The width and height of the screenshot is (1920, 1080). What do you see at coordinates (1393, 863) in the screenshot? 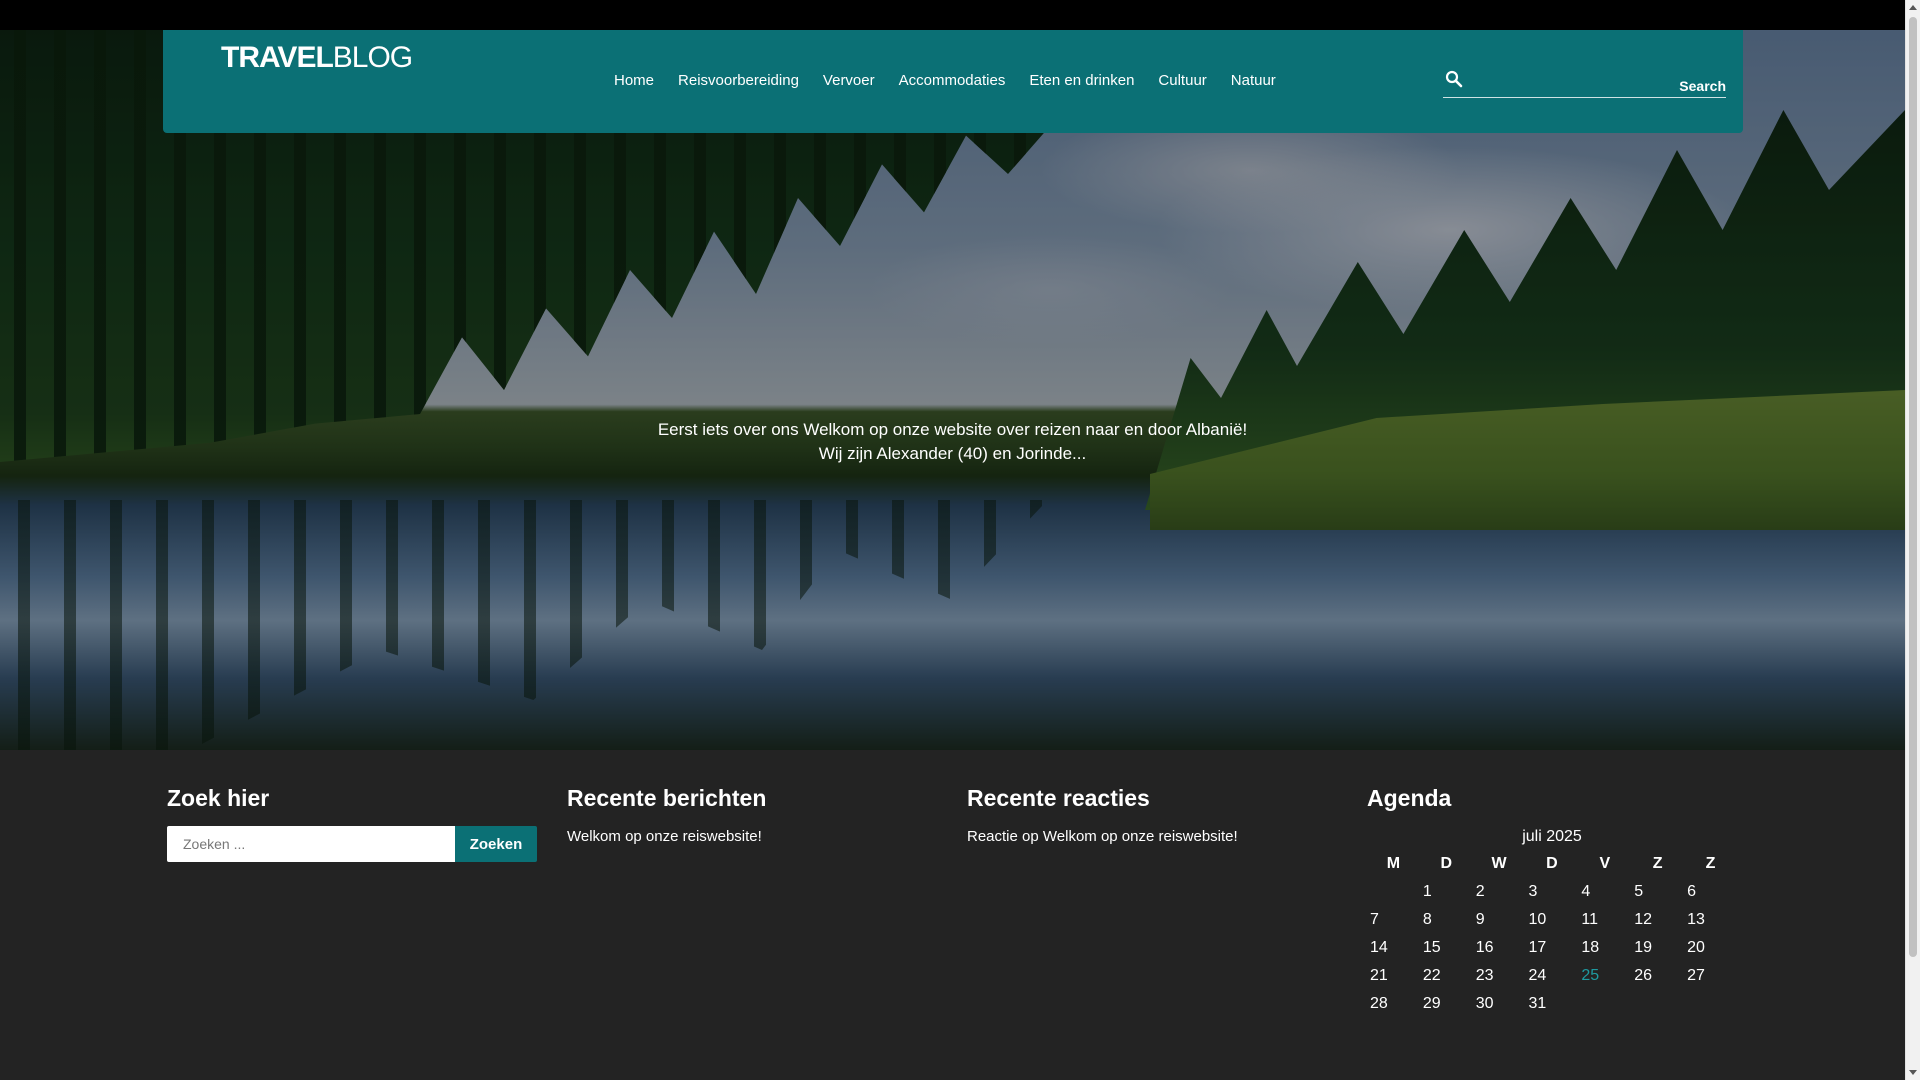
I see `calendar-weekday: M` at bounding box center [1393, 863].